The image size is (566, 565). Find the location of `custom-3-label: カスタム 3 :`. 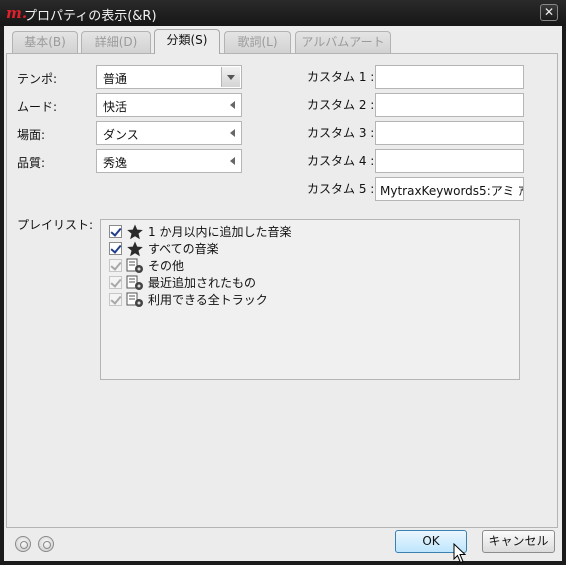

custom-3-label: カスタム 3 : is located at coordinates (341, 133).